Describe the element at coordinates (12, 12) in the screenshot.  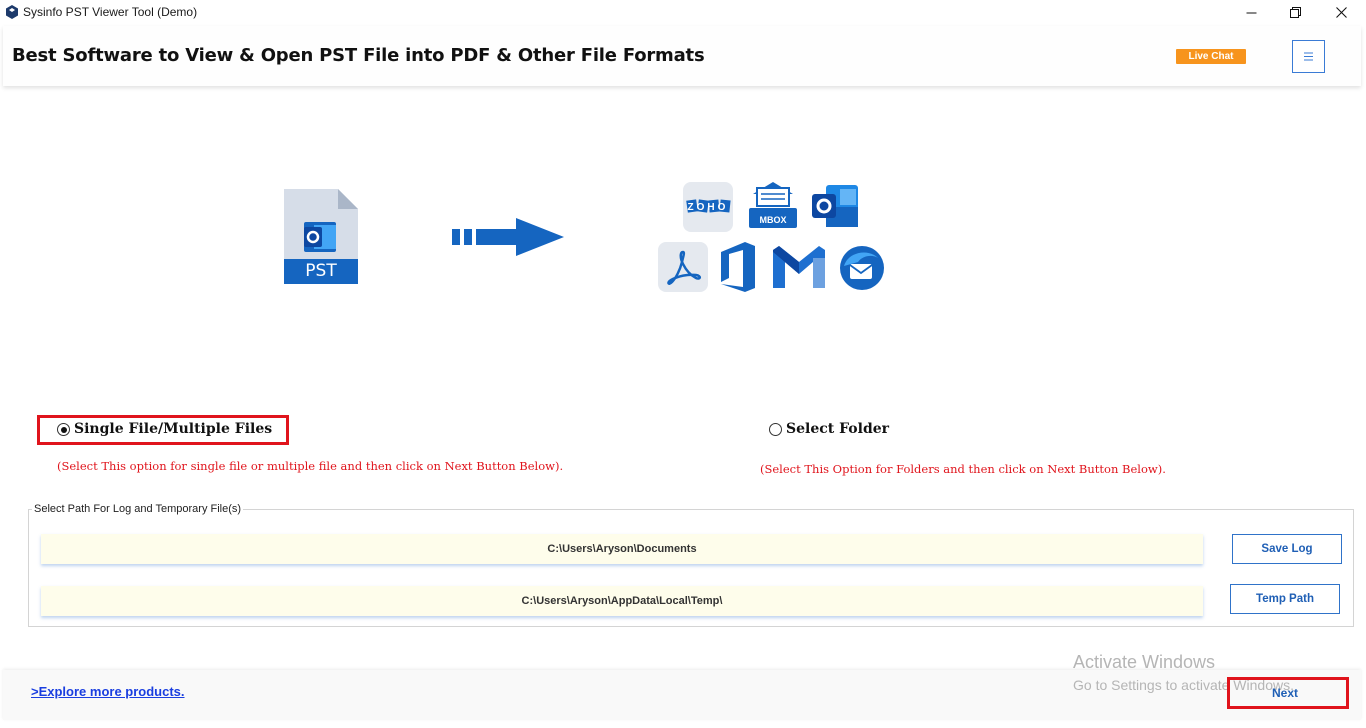
I see `app-logo-icon` at that location.